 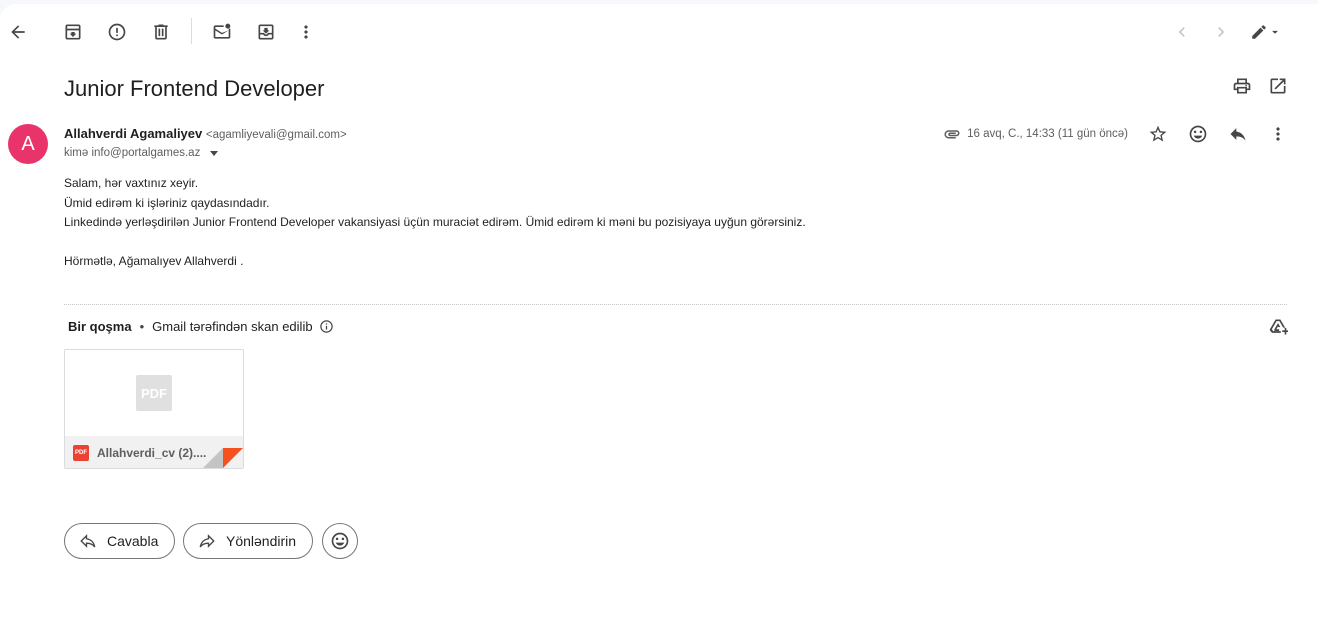 What do you see at coordinates (232, 326) in the screenshot?
I see `scan-label: Gmail tərəfindən skan edilib` at bounding box center [232, 326].